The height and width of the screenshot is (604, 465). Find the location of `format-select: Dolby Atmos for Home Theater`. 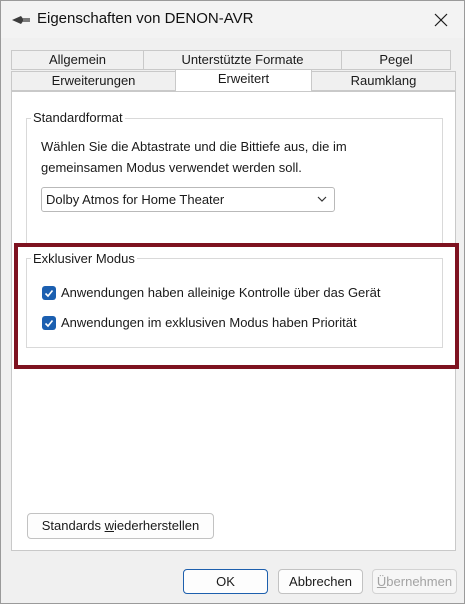

format-select: Dolby Atmos for Home Theater is located at coordinates (188, 199).